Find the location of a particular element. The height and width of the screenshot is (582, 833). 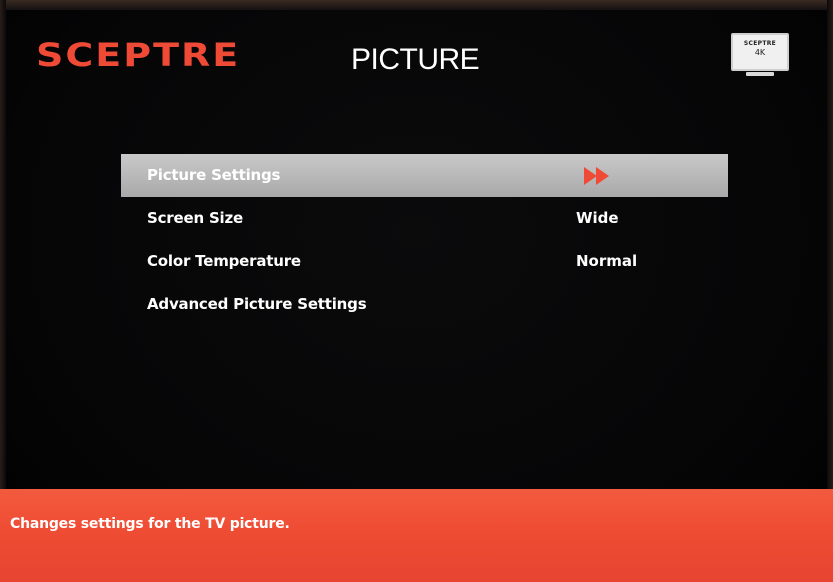

tv-icon-brand: SCEPTRE is located at coordinates (760, 43).